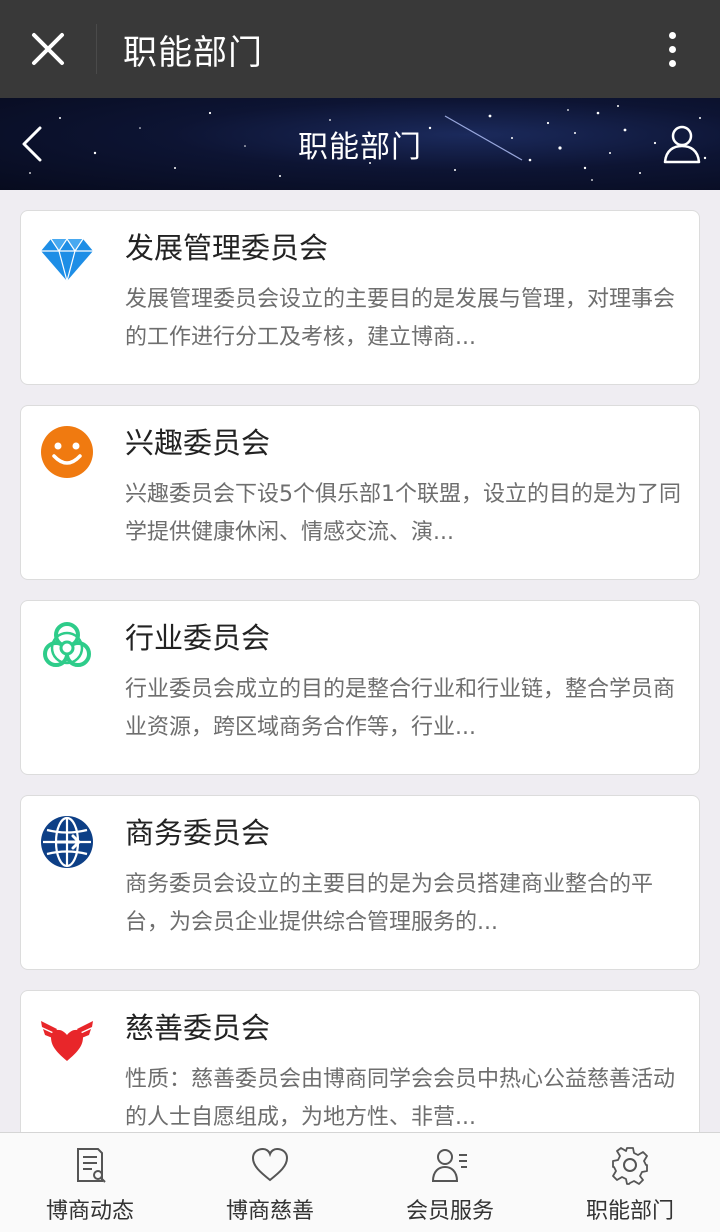  Describe the element at coordinates (67, 259) in the screenshot. I see `diamond-icon` at that location.